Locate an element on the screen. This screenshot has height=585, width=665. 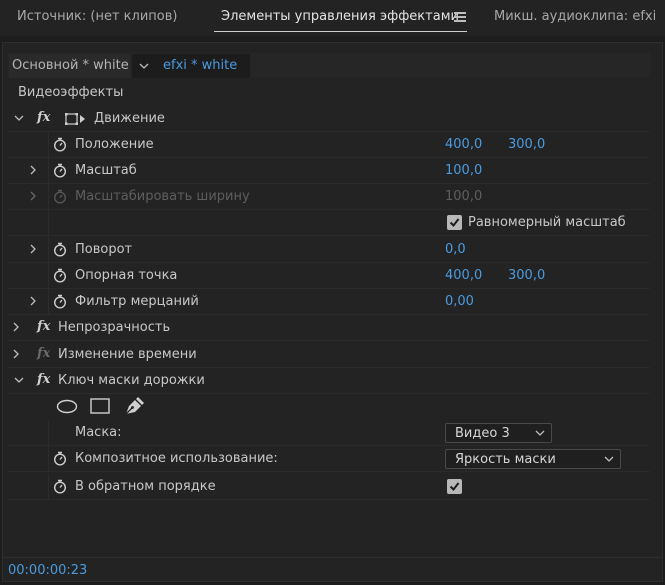
reverse-checkbox is located at coordinates (454, 486).